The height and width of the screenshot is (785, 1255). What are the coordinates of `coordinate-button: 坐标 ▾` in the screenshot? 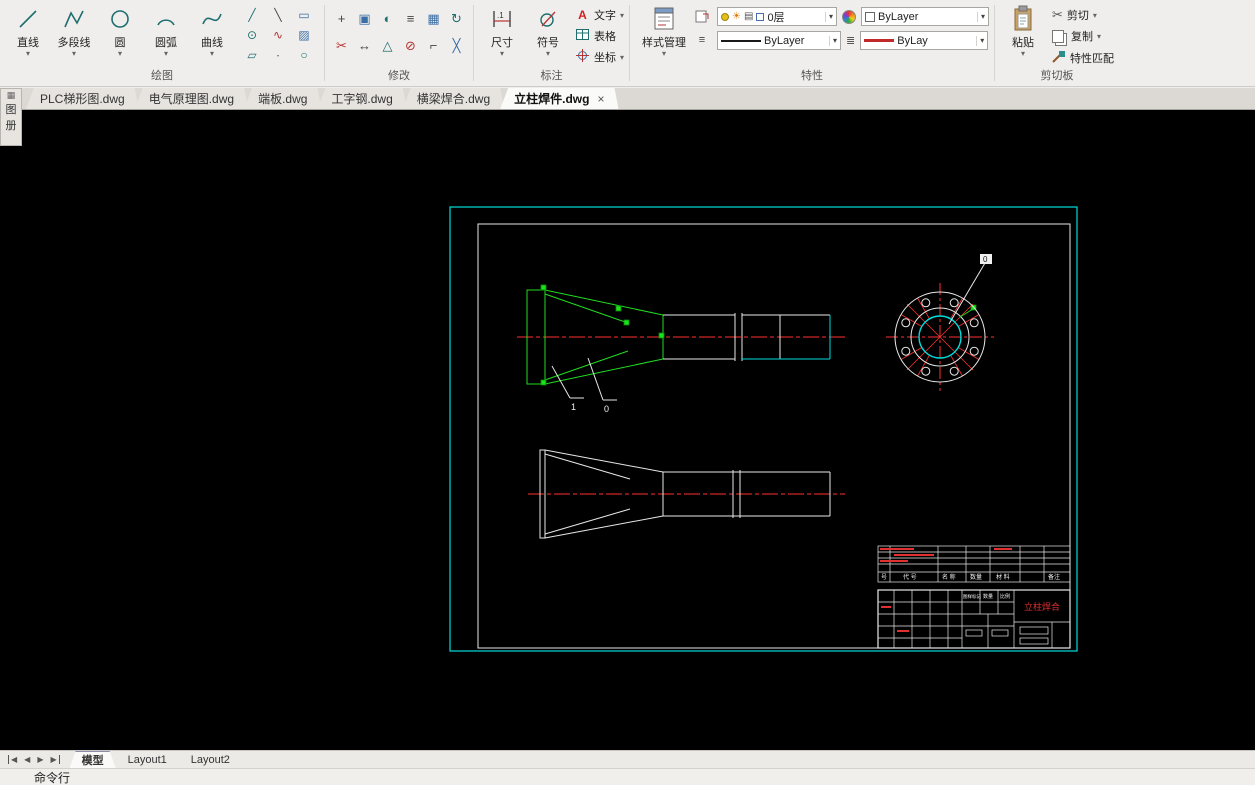 It's located at (599, 57).